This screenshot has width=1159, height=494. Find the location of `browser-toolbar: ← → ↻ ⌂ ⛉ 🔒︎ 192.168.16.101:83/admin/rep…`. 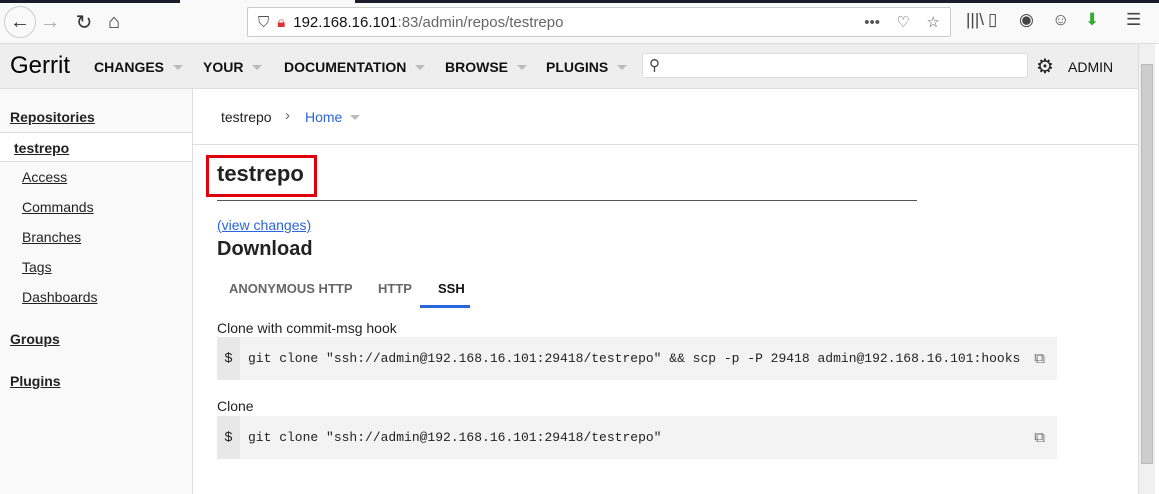

browser-toolbar: ← → ↻ ⌂ ⛉ 🔒︎ 192.168.16.101:83/admin/rep… is located at coordinates (579, 22).